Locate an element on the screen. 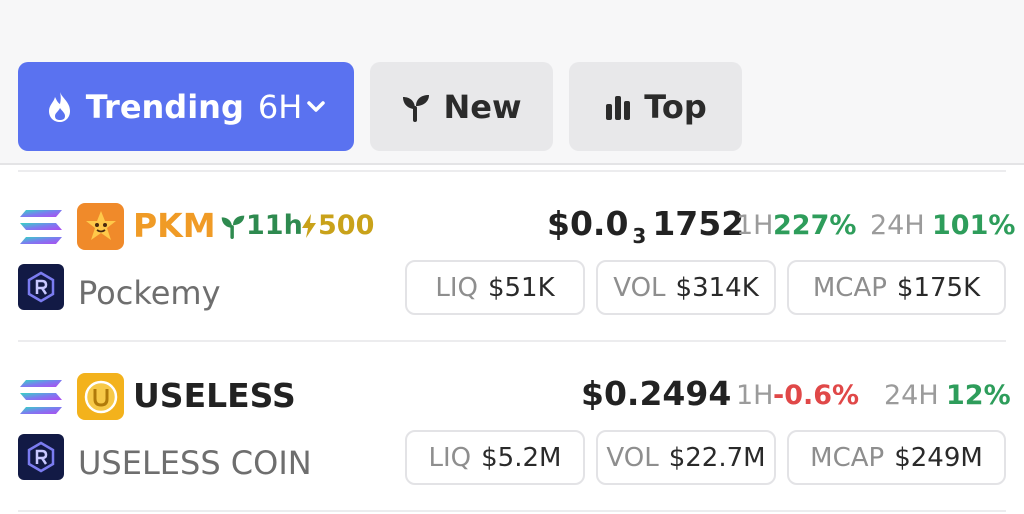  boost-badge: 500 is located at coordinates (337, 225).